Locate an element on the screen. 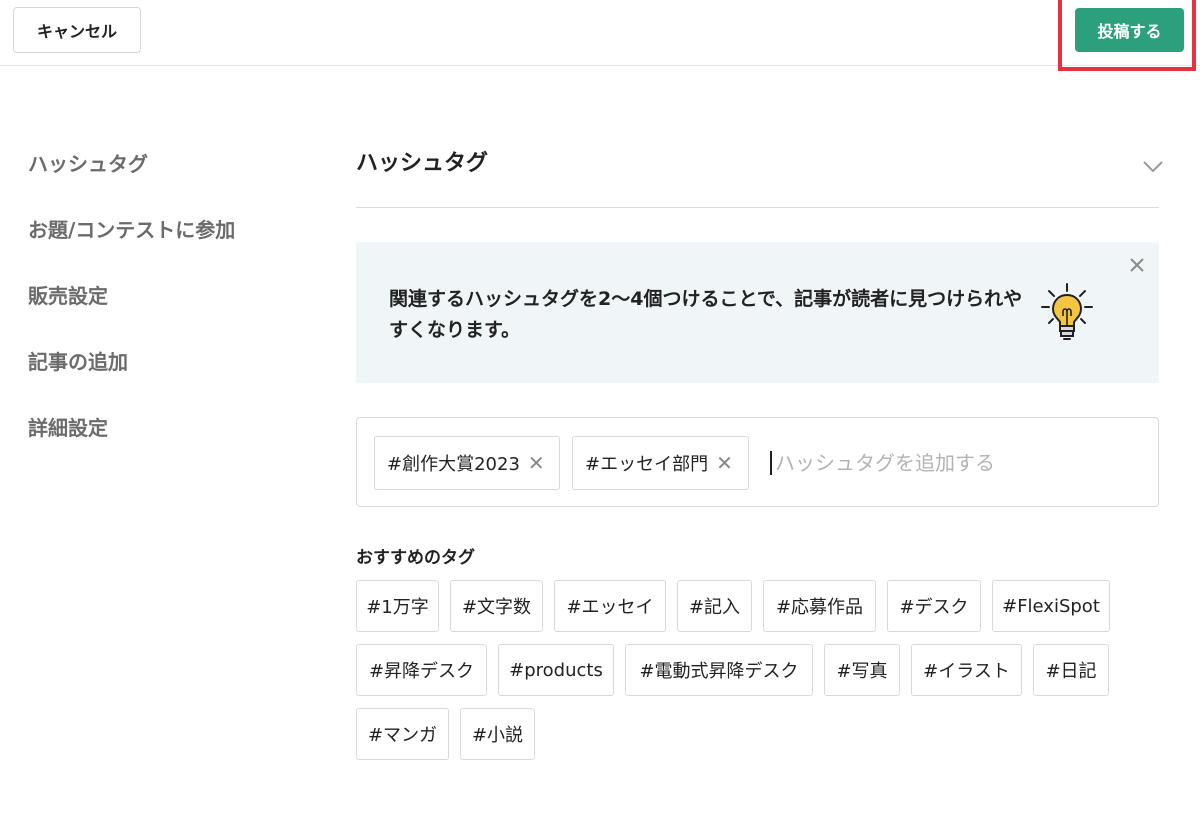 The width and height of the screenshot is (1200, 827). hashtag-input is located at coordinates (955, 463).